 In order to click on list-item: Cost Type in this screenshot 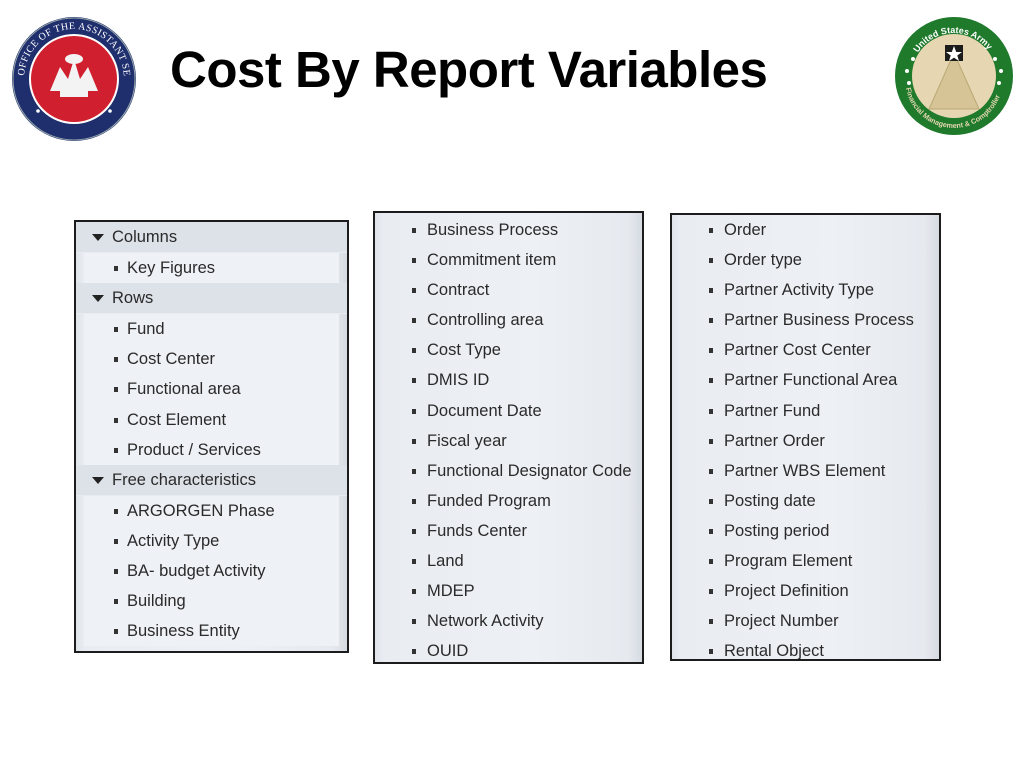, I will do `click(508, 350)`.